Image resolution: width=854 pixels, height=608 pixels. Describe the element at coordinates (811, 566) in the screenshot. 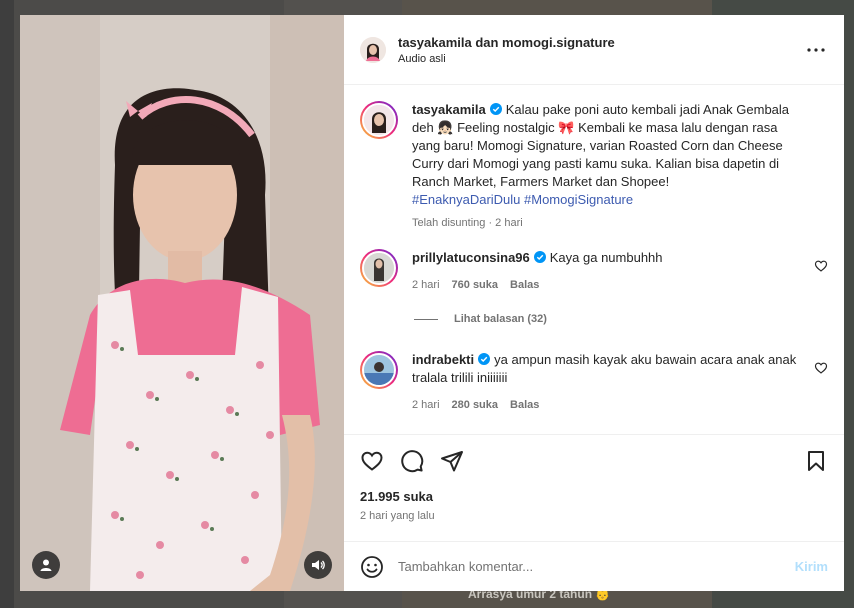

I see `post-comment-button: Kirim` at that location.